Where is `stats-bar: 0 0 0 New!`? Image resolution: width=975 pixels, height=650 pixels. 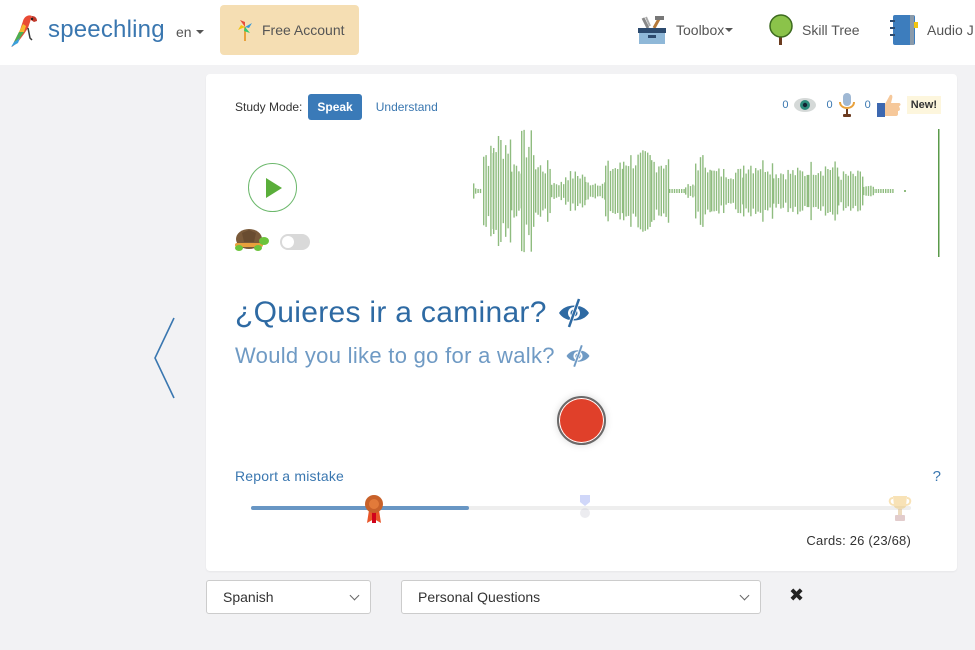
stats-bar: 0 0 0 New! is located at coordinates (861, 105).